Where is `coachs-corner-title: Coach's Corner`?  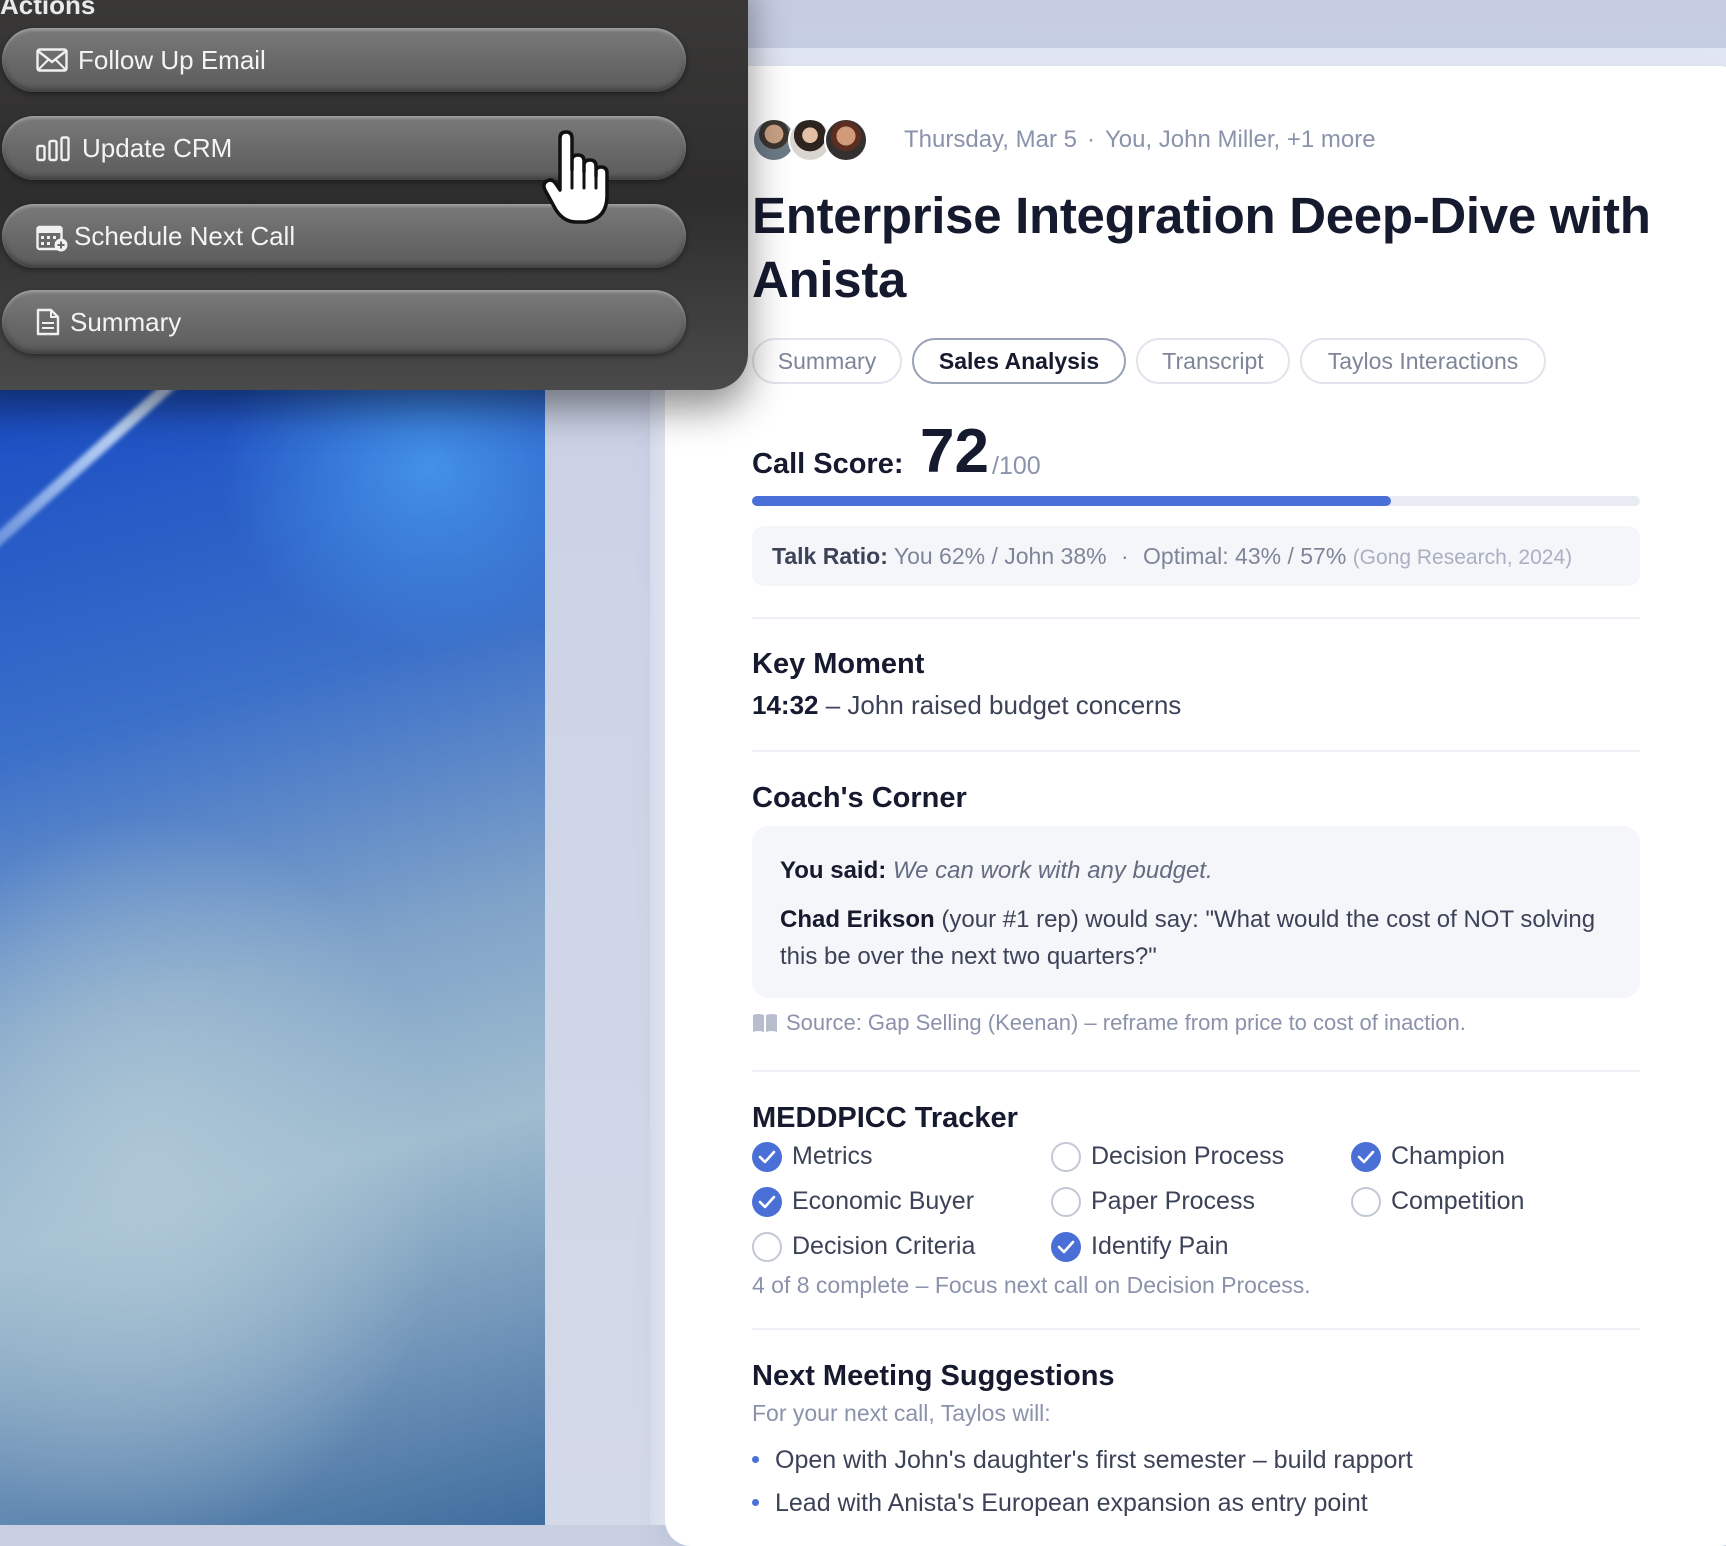
coachs-corner-title: Coach's Corner is located at coordinates (859, 798).